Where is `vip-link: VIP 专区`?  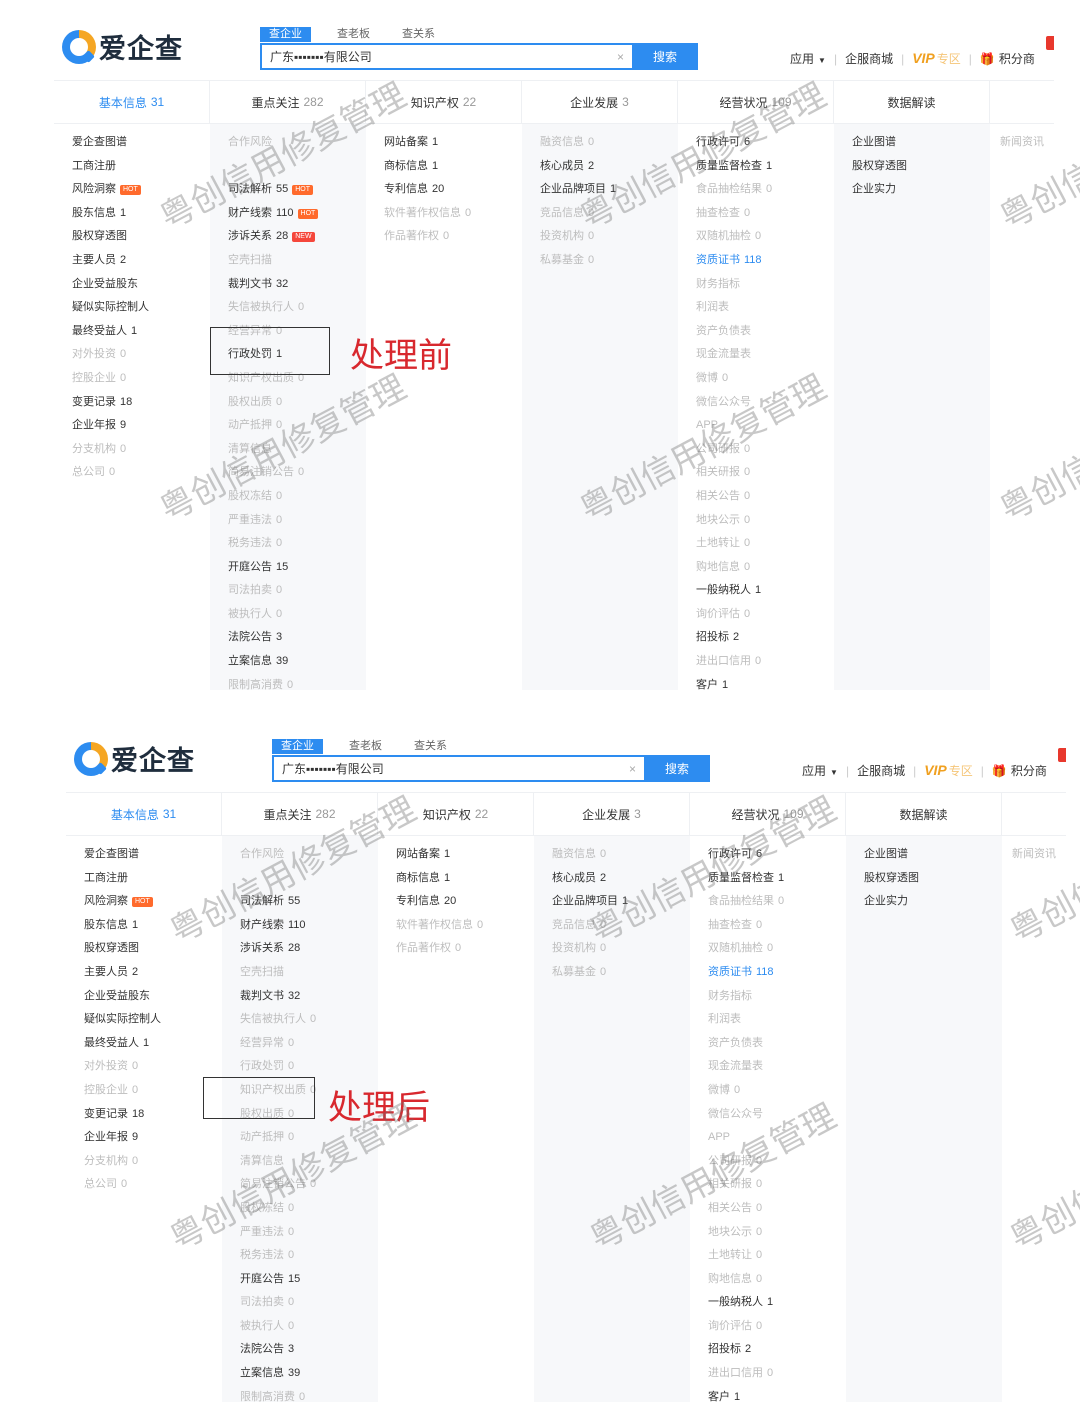 vip-link: VIP 专区 is located at coordinates (948, 770).